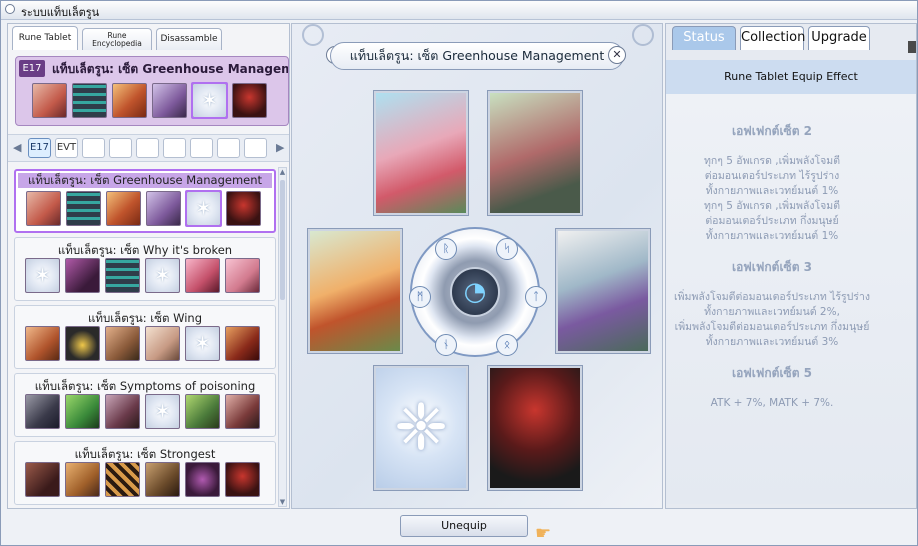 The image size is (918, 546). I want to click on set-item: แท็บเล็ตรูน: เซ็ต Strongest, so click(145, 473).